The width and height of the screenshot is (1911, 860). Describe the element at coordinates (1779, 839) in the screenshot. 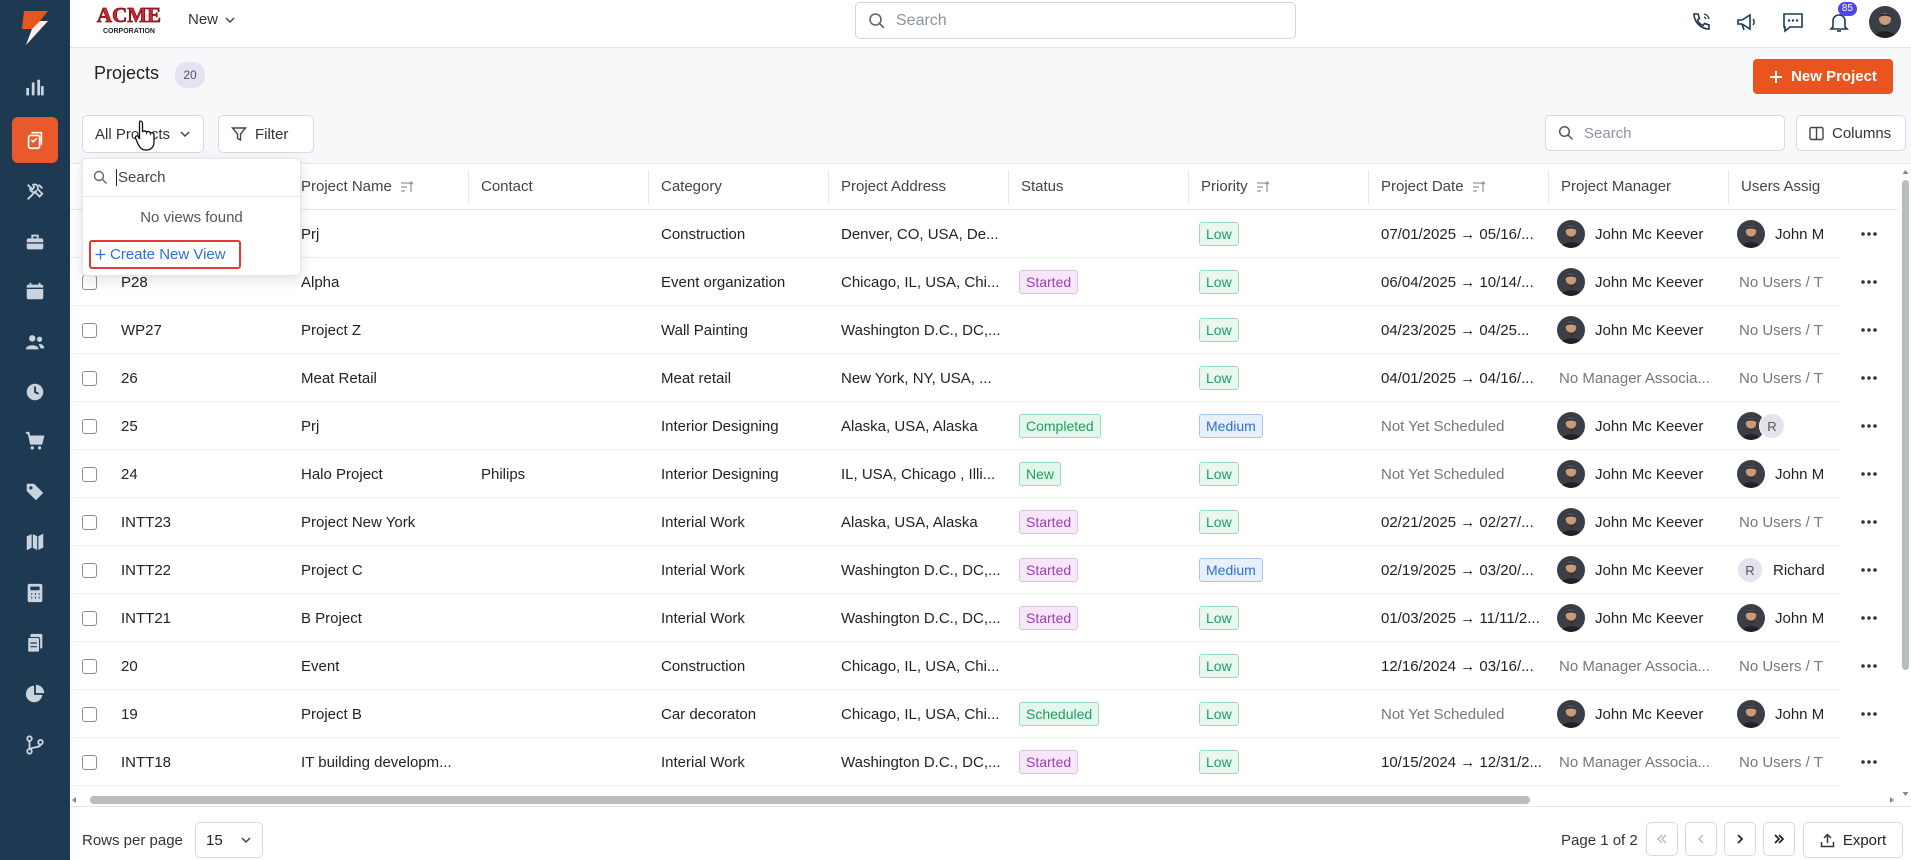

I see `last-page-button` at that location.